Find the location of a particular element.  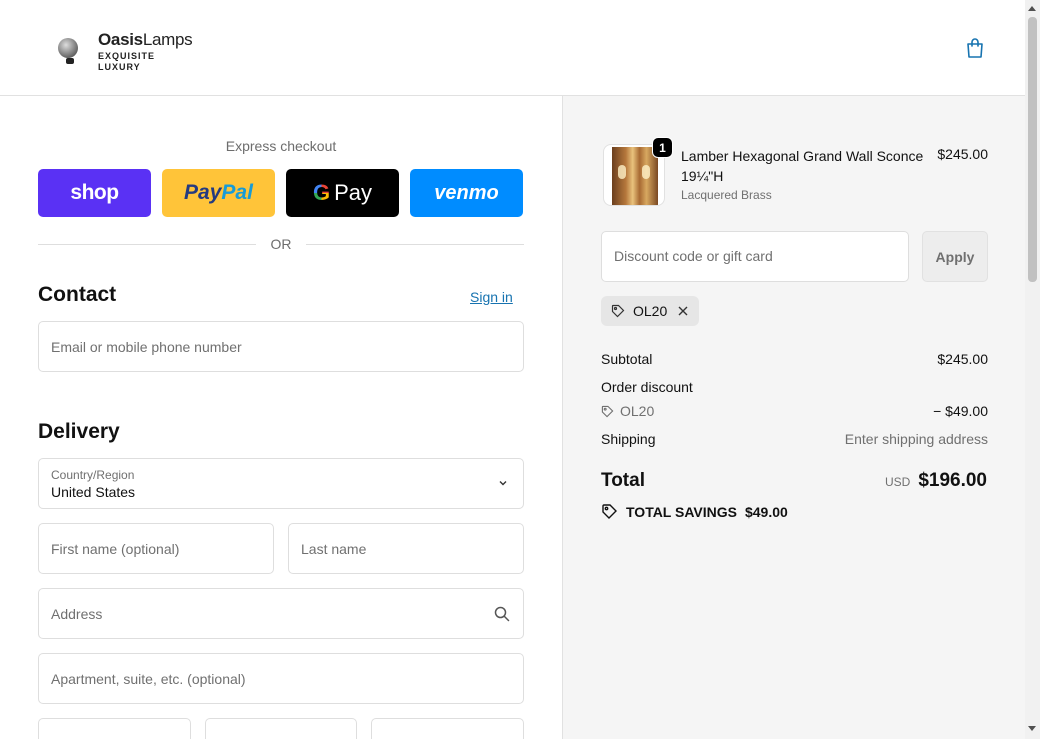

savings-label: TOTAL SAVINGS is located at coordinates (681, 511).